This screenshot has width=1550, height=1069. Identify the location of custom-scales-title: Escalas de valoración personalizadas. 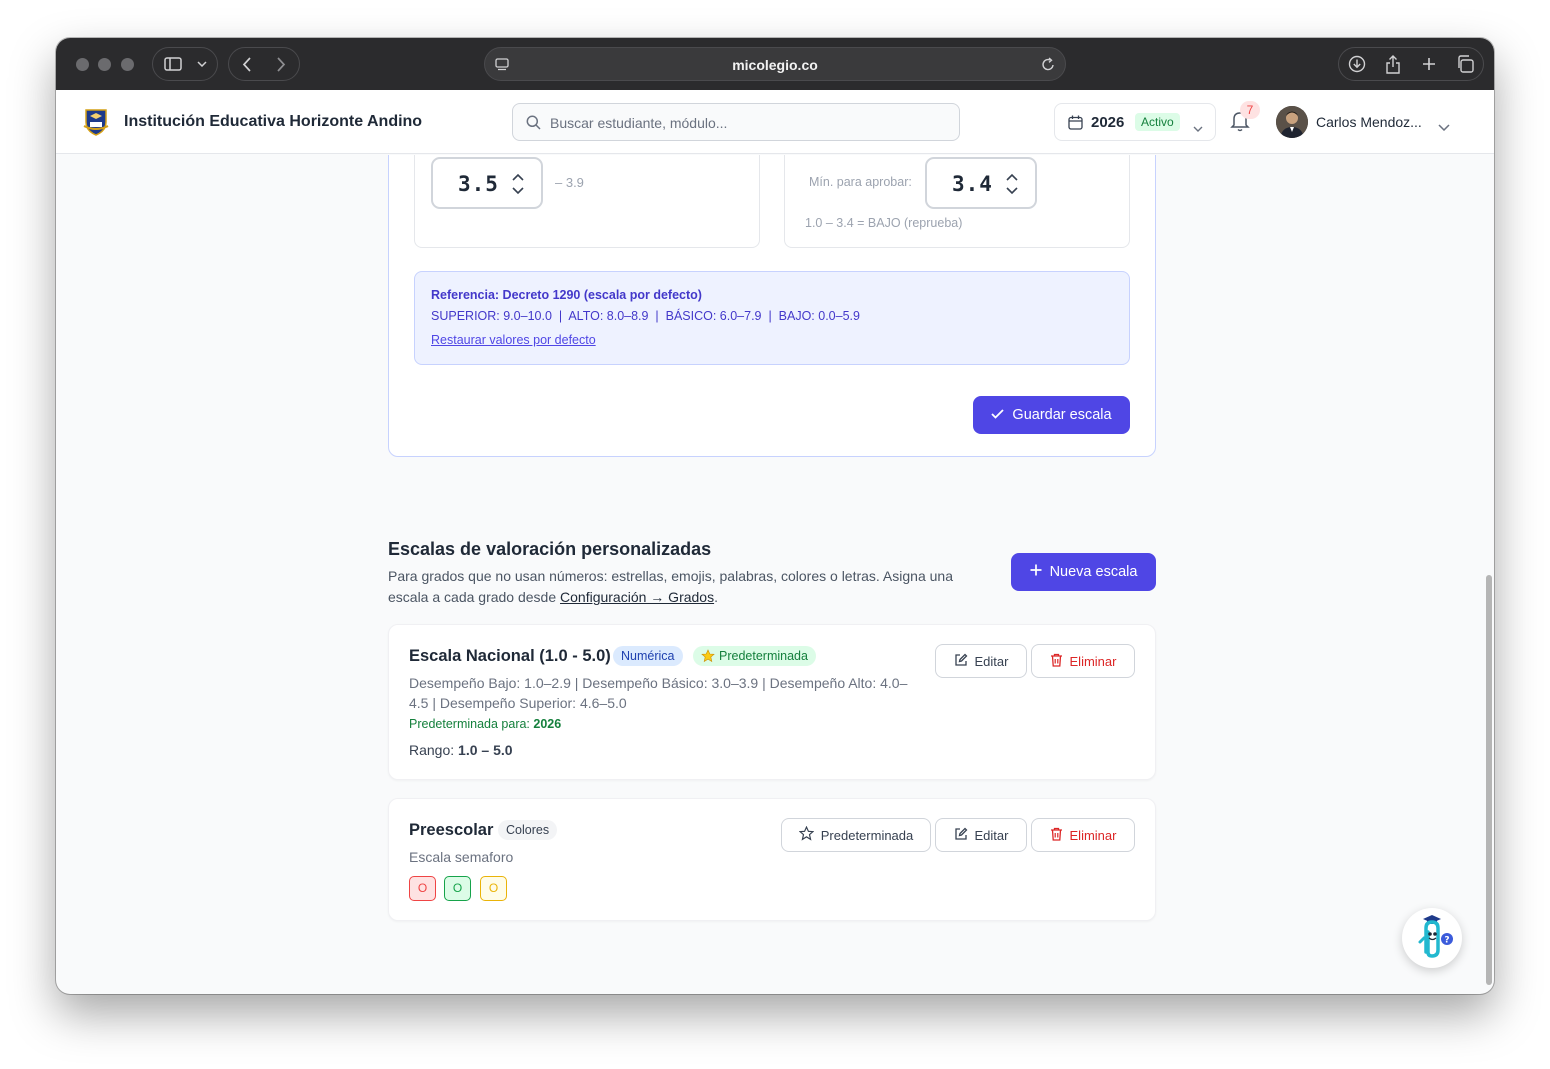
(550, 549).